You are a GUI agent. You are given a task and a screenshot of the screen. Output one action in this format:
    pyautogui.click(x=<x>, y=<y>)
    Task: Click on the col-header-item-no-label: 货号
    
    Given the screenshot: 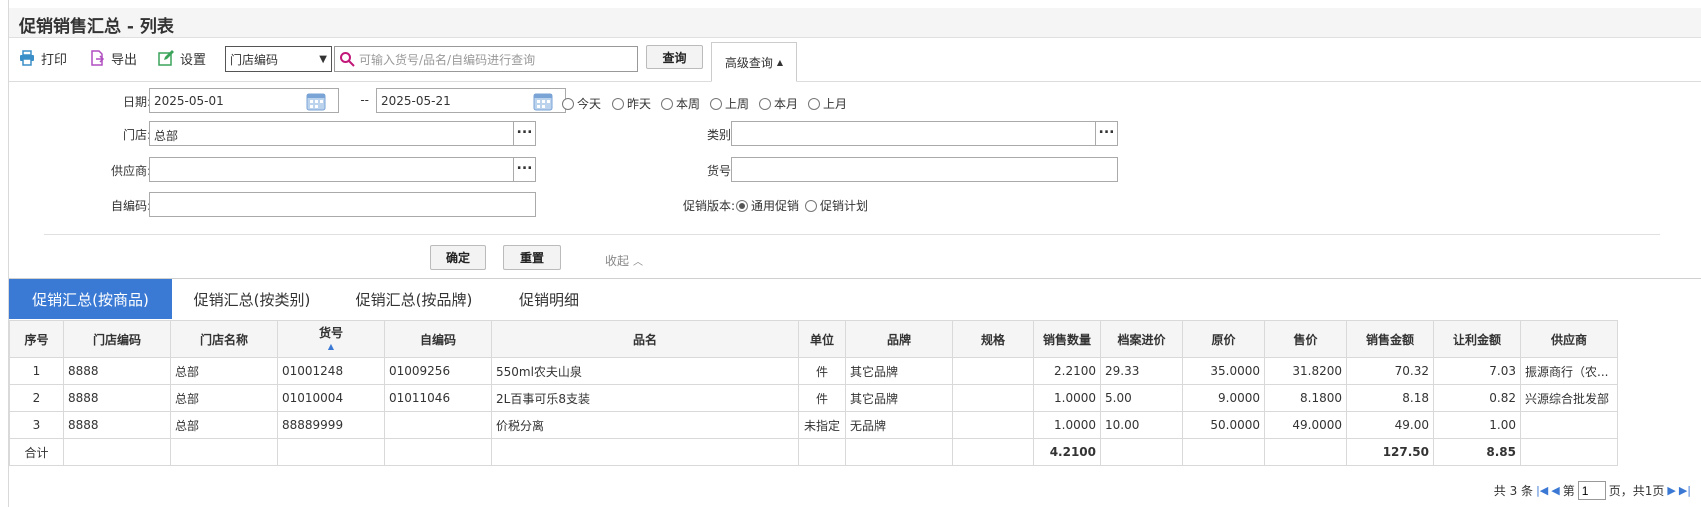 What is the action you would take?
    pyautogui.click(x=330, y=333)
    